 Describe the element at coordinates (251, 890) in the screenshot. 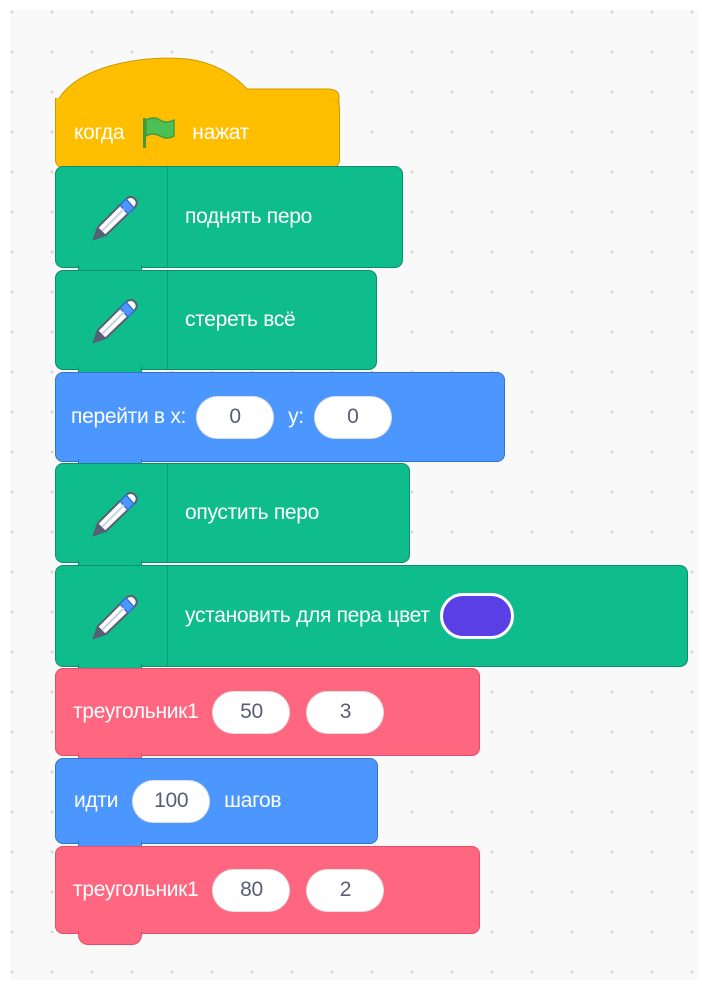

I see `arg1-input: 80` at that location.